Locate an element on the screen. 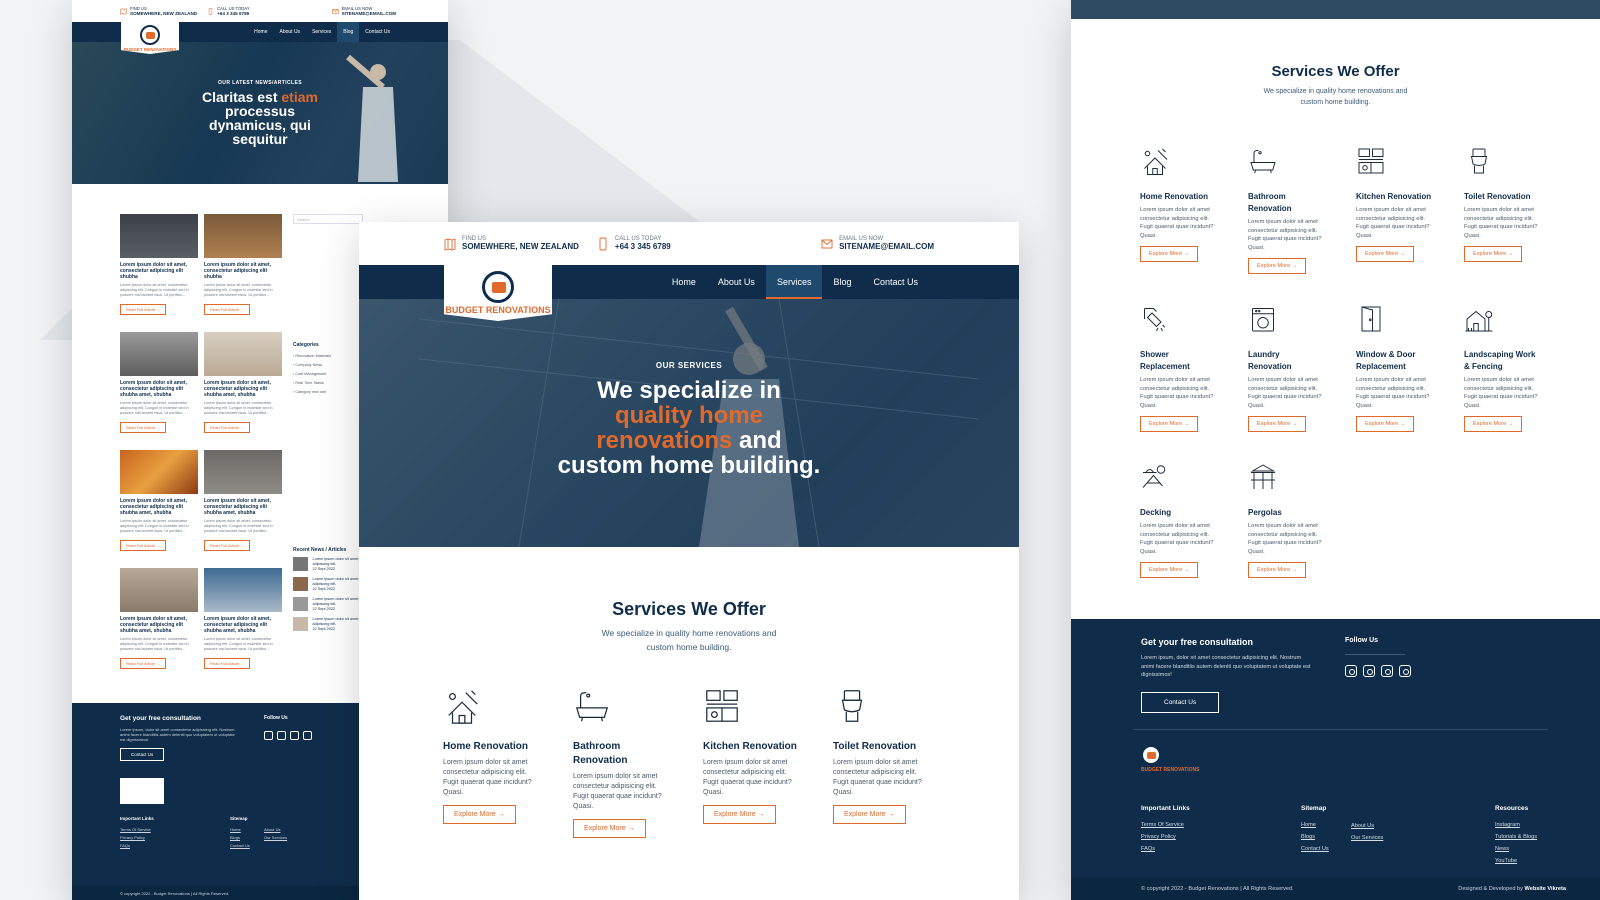  footer-link: Contact Us is located at coordinates (240, 846).